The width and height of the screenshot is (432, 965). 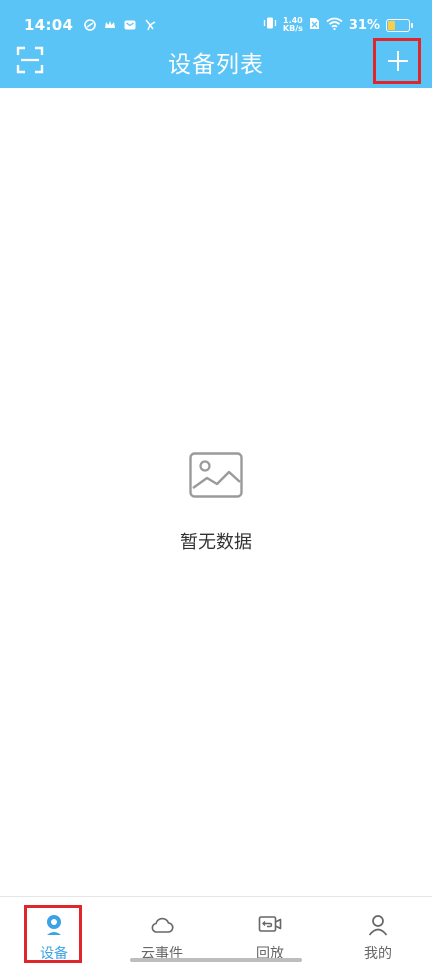 I want to click on net-speed-unit: KB/s, so click(x=292, y=28).